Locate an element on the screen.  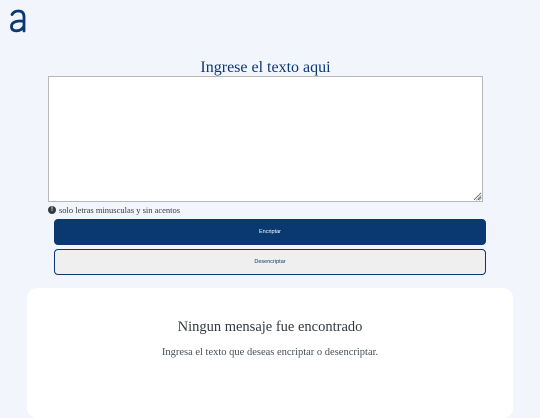
resize-grip-icon is located at coordinates (478, 197).